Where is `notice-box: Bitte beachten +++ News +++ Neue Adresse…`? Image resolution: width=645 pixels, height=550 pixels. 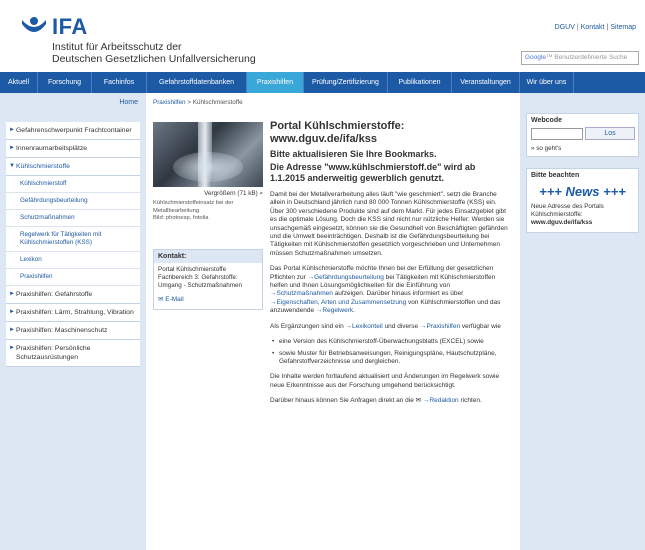 notice-box: Bitte beachten +++ News +++ Neue Adresse… is located at coordinates (582, 200).